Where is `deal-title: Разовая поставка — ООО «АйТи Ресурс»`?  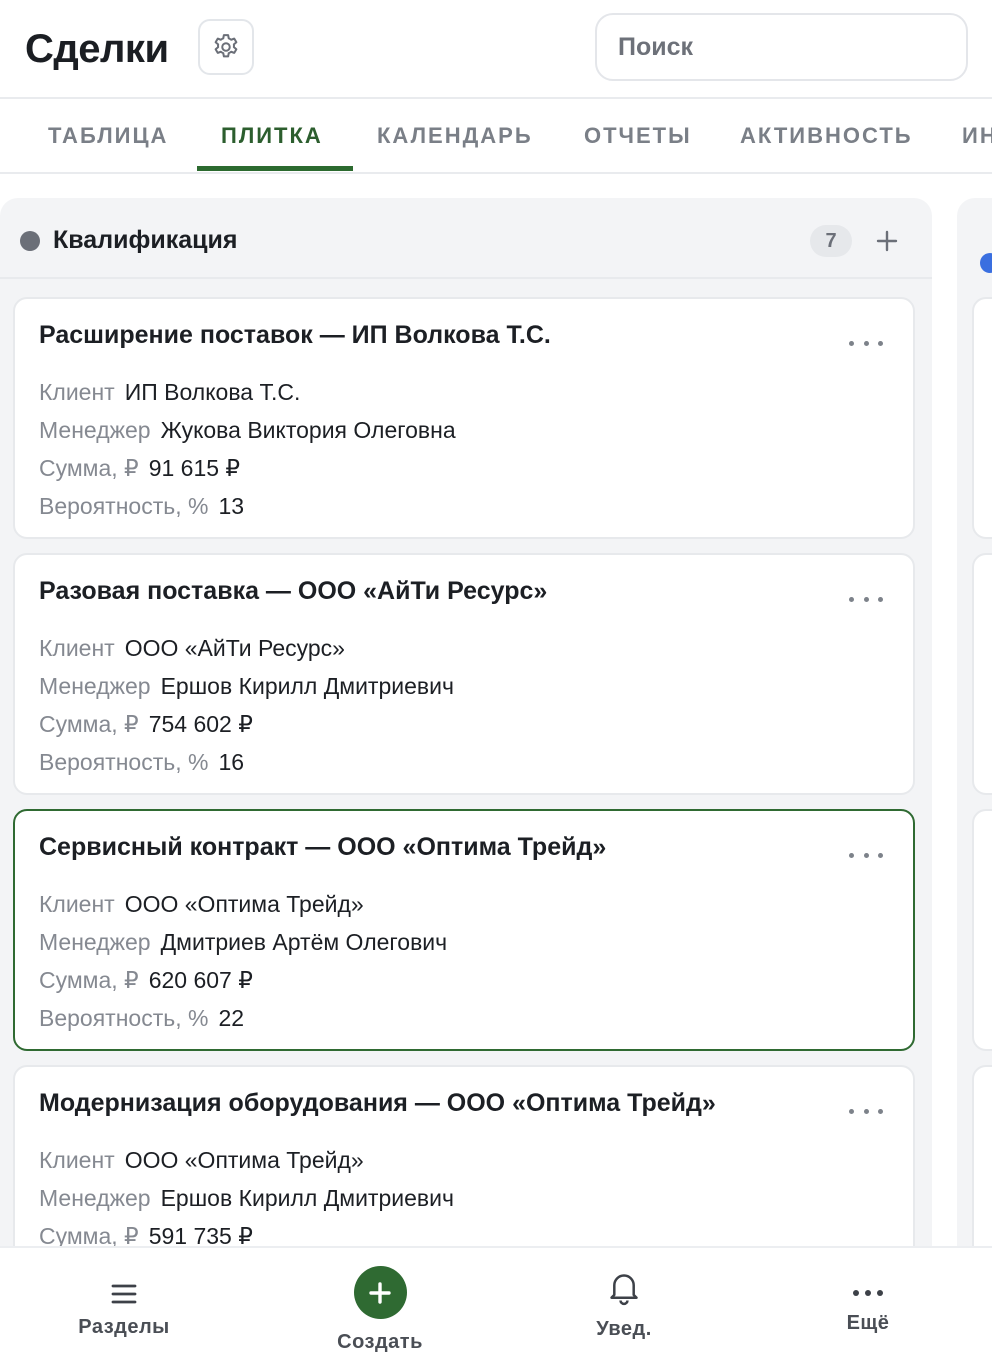 deal-title: Разовая поставка — ООО «АйТи Ресурс» is located at coordinates (293, 591).